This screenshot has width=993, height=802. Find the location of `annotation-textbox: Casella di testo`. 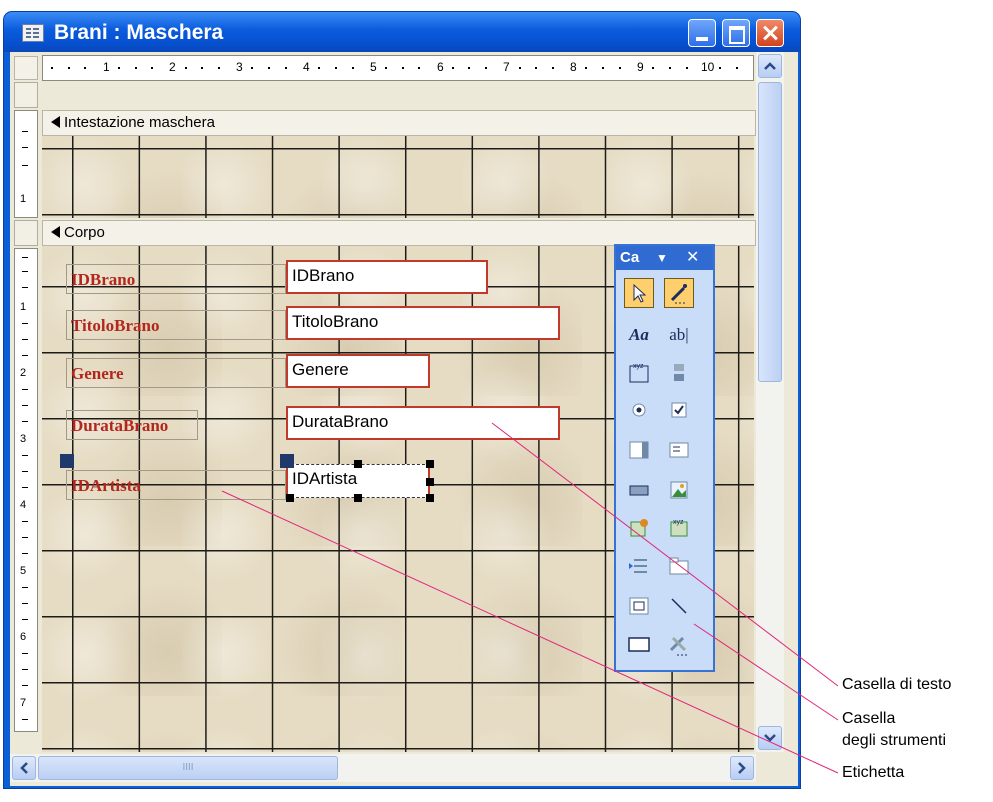

annotation-textbox: Casella di testo is located at coordinates (897, 684).